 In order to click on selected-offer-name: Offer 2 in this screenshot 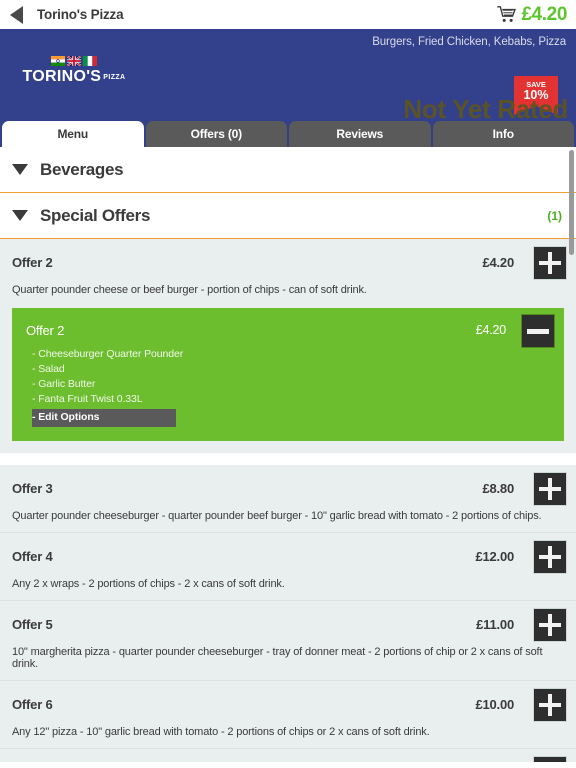, I will do `click(45, 330)`.